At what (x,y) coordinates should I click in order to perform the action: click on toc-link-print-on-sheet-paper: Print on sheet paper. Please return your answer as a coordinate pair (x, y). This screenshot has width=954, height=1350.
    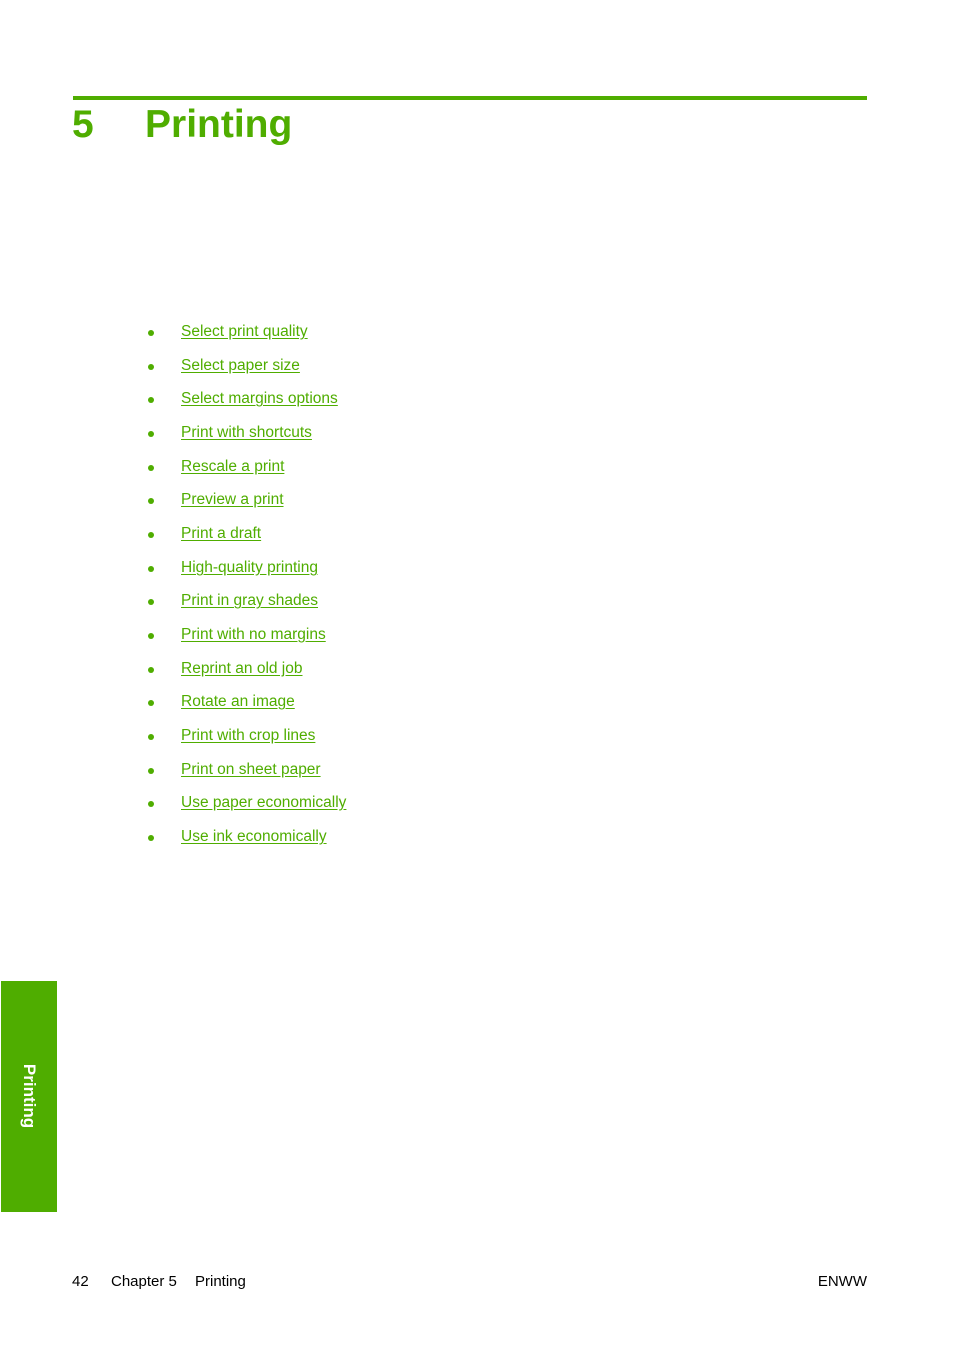
    Looking at the image, I should click on (251, 770).